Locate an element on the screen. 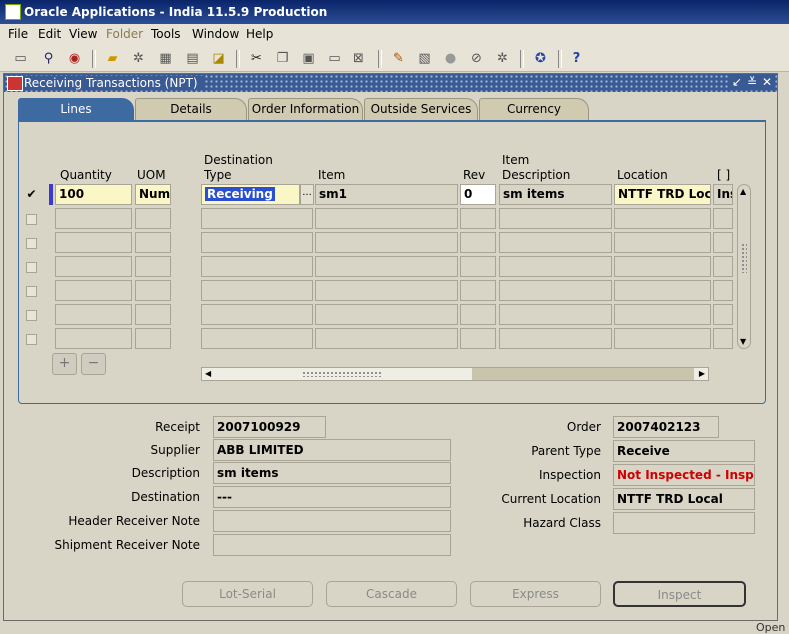 The image size is (789, 634). uom-field: Numb is located at coordinates (153, 194).